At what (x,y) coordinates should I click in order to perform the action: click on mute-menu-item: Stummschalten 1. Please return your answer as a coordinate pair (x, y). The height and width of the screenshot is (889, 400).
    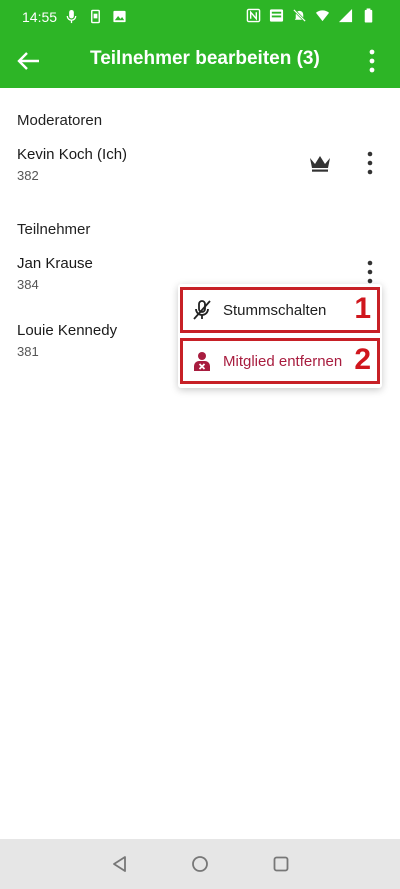
    Looking at the image, I should click on (280, 310).